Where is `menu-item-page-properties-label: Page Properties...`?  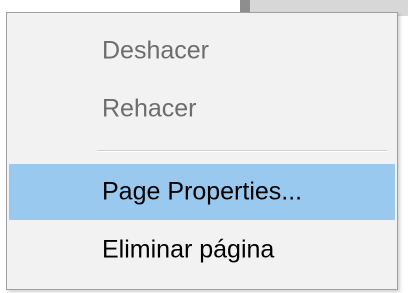 menu-item-page-properties-label: Page Properties... is located at coordinates (202, 191).